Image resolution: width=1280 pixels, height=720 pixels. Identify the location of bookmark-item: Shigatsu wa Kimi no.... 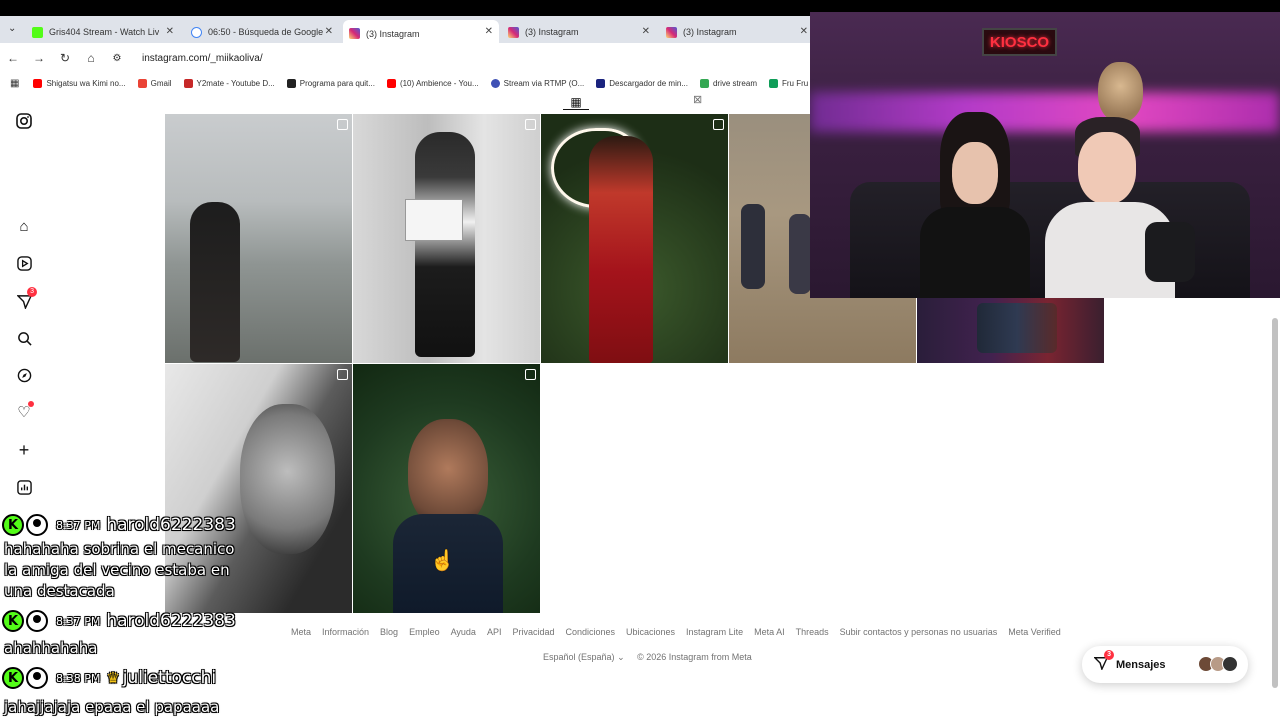
(79, 83).